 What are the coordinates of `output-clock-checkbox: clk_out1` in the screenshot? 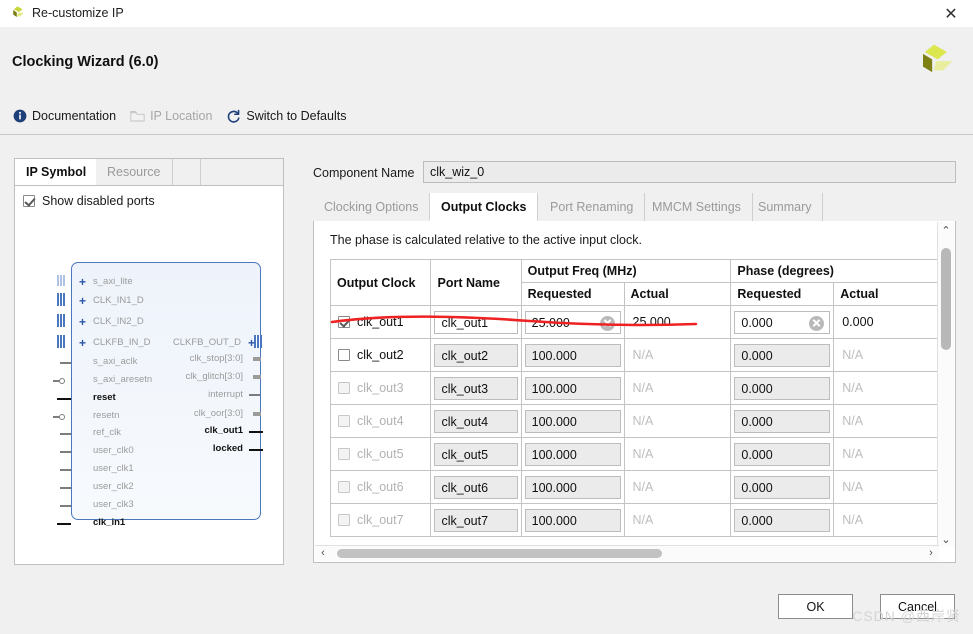 It's located at (380, 322).